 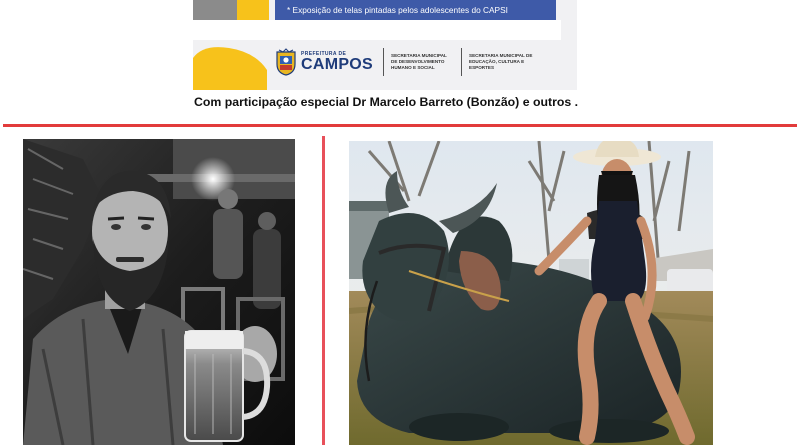 I want to click on yellow-wave-shape, so click(x=230, y=68).